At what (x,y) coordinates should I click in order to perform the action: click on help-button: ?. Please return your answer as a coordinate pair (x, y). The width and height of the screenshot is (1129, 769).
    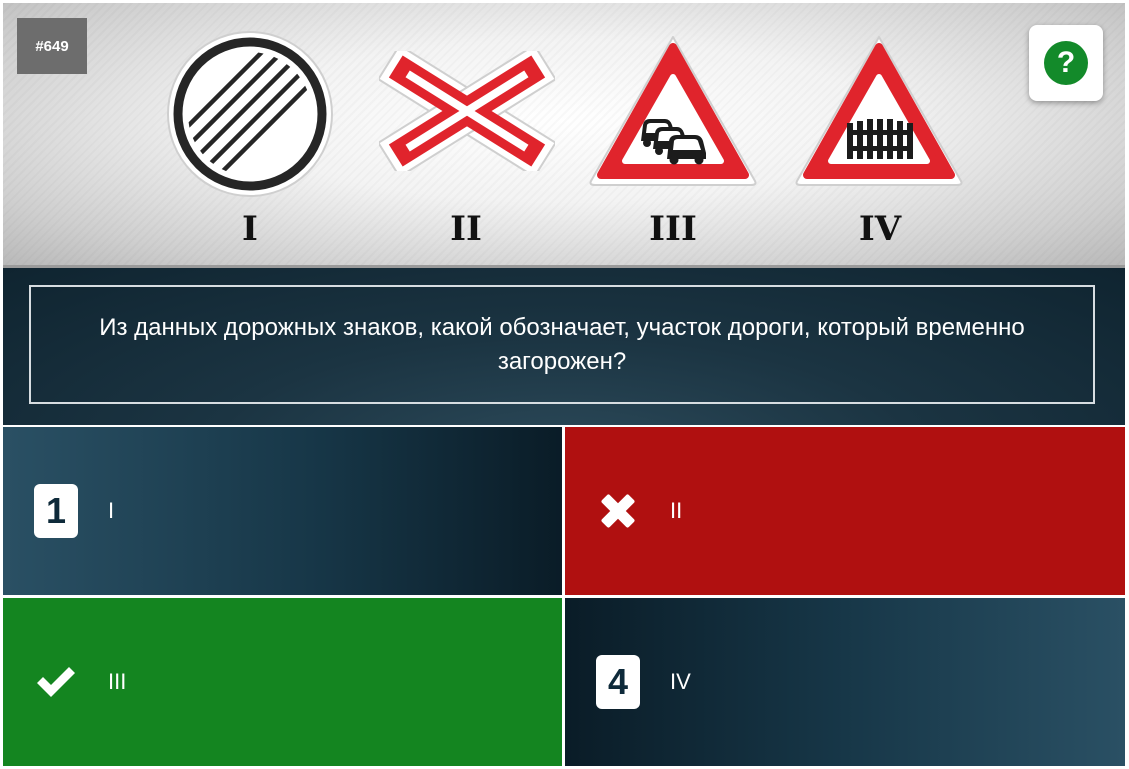
    Looking at the image, I should click on (1066, 63).